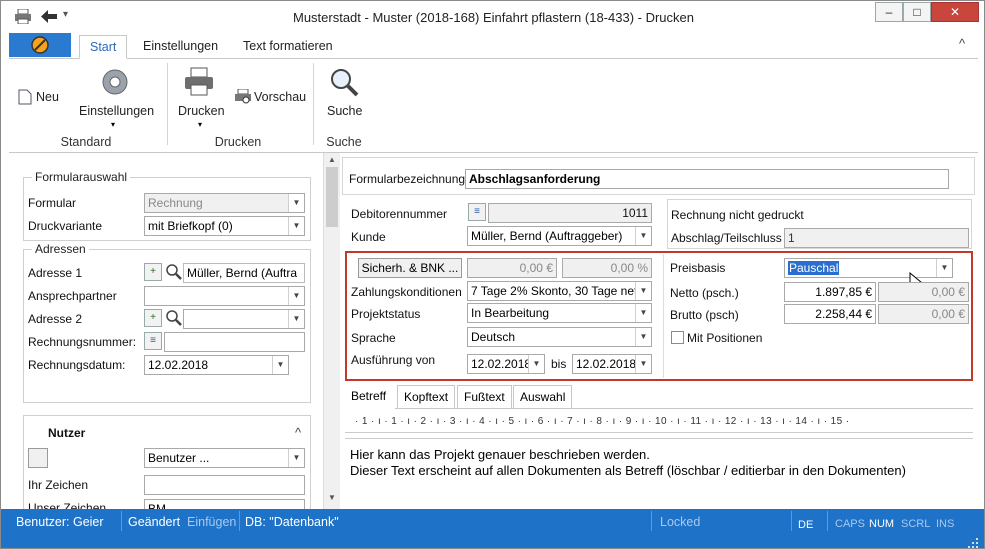 The width and height of the screenshot is (985, 549). What do you see at coordinates (201, 111) in the screenshot?
I see `print-button: Drucken` at bounding box center [201, 111].